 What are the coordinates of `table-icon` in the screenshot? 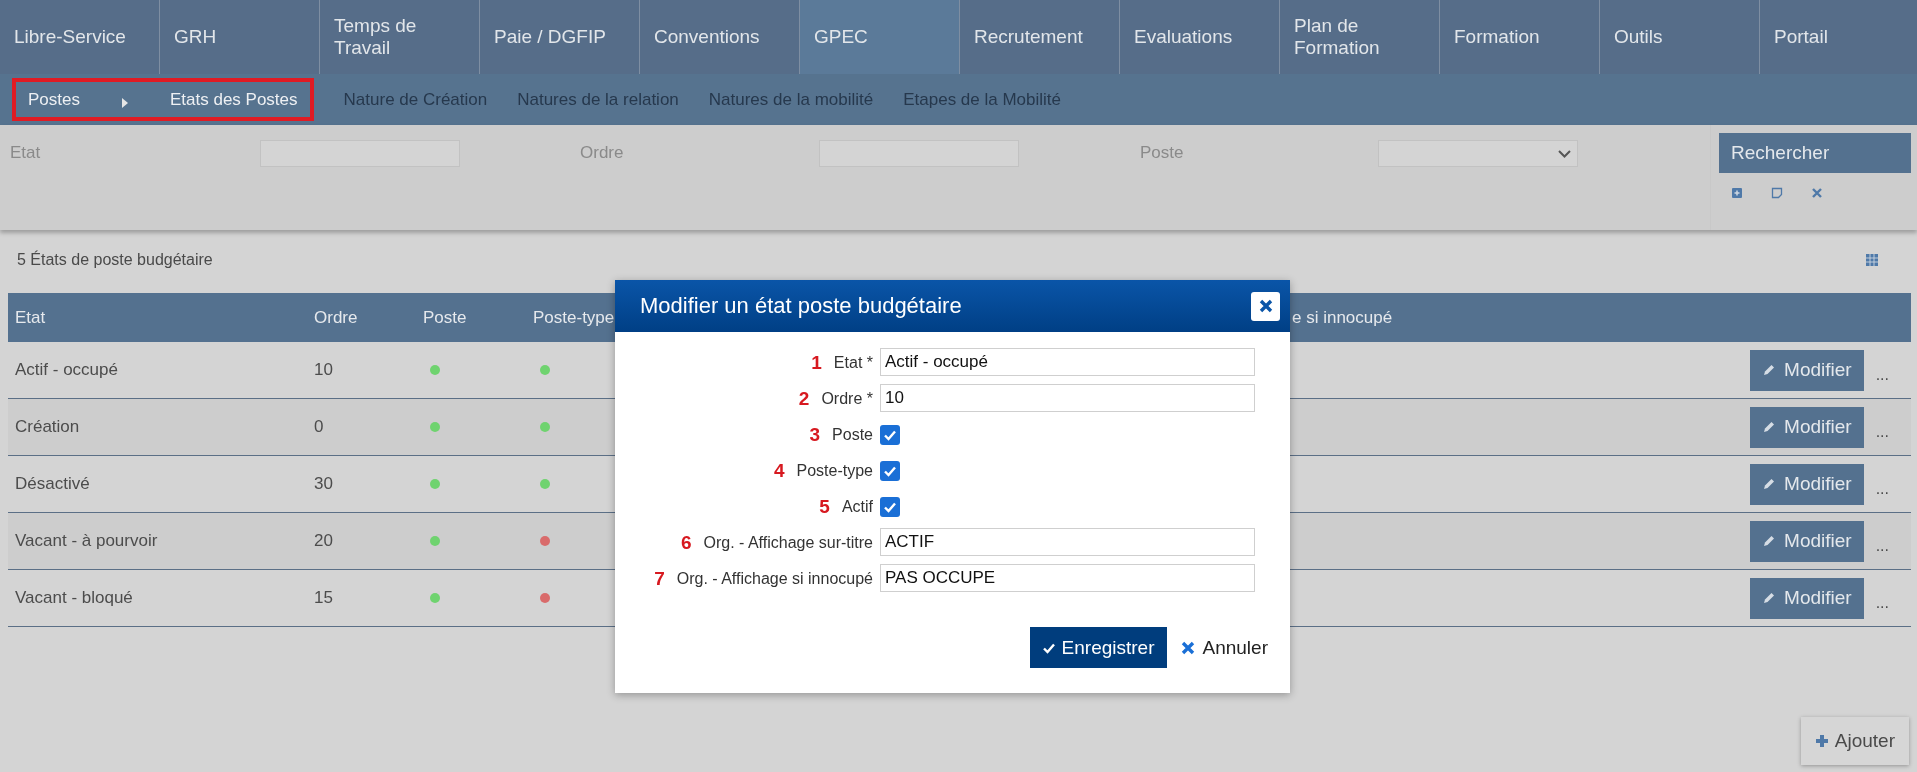 It's located at (1872, 260).